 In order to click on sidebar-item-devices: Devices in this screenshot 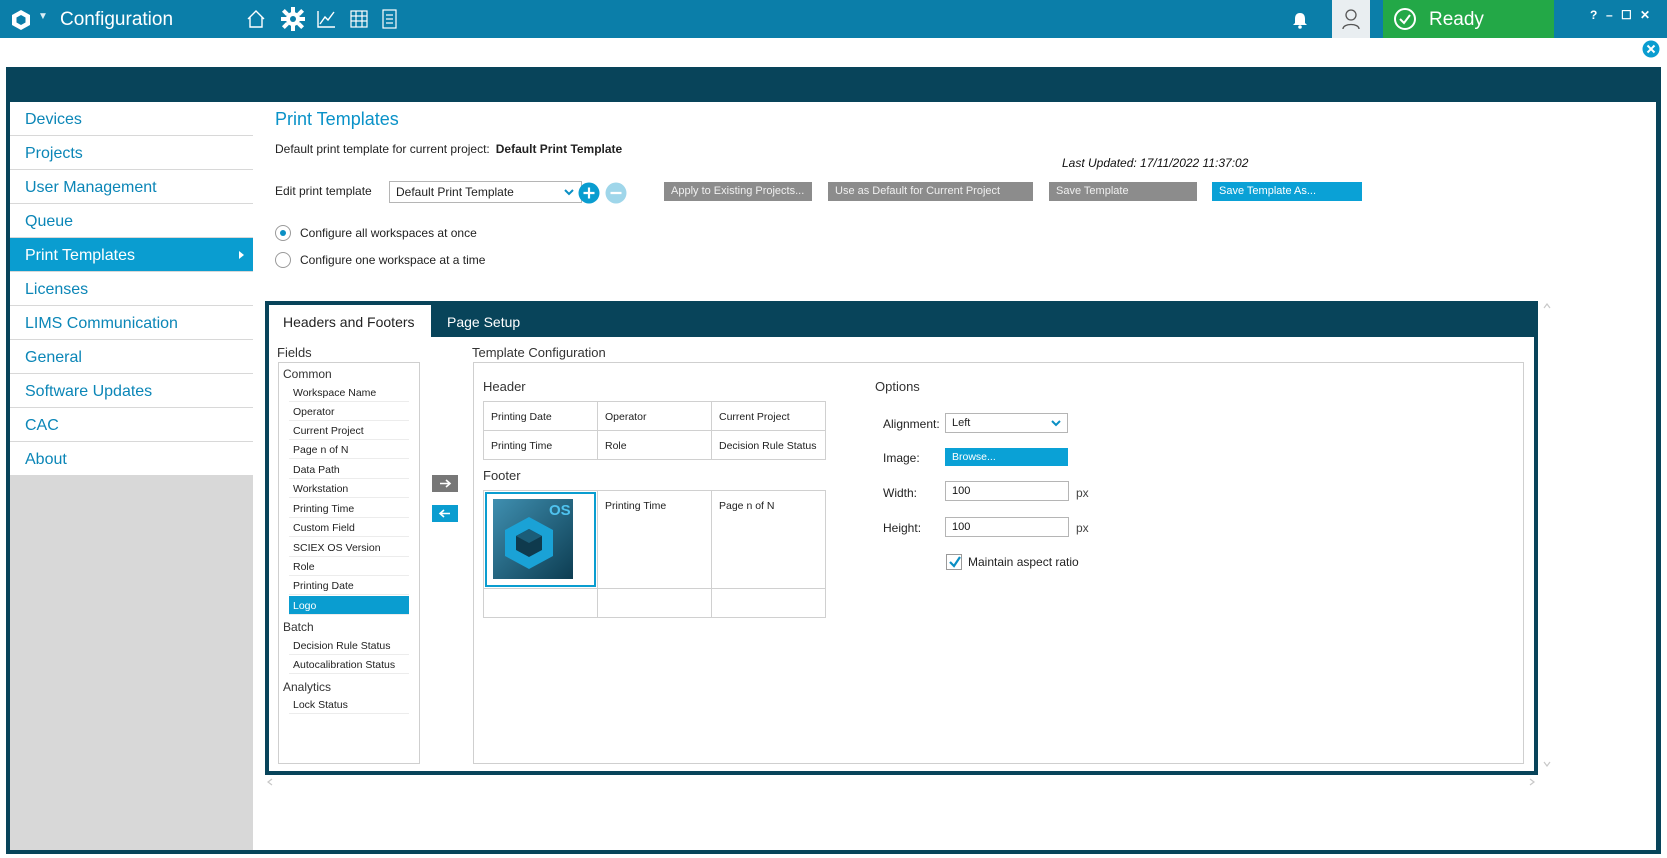, I will do `click(131, 119)`.